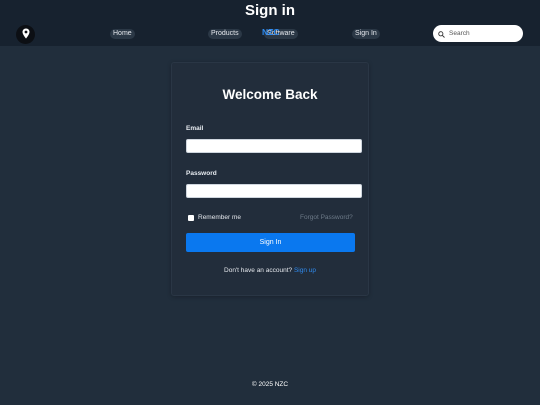 The width and height of the screenshot is (540, 405). I want to click on signup-prompt: Don't have an account?, so click(258, 270).